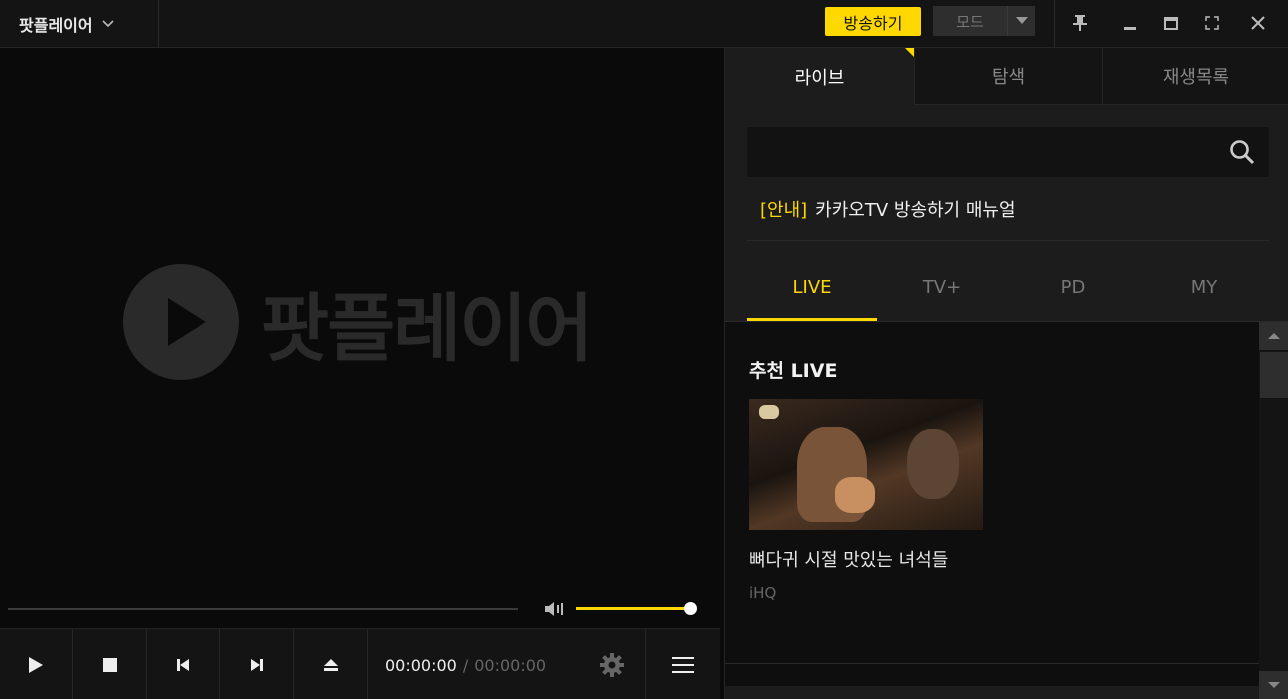  I want to click on app-name: 팟플레이어, so click(56, 25).